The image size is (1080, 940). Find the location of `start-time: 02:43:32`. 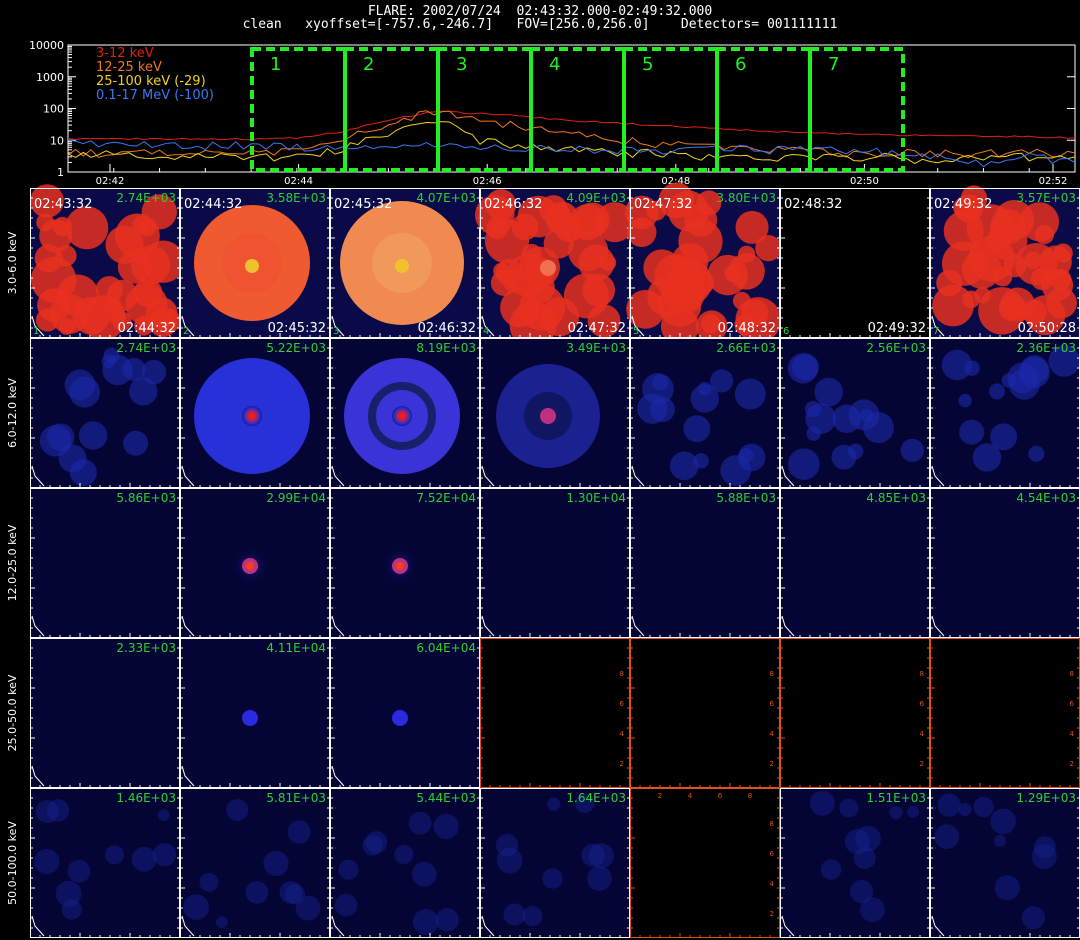

start-time: 02:43:32 is located at coordinates (63, 204).